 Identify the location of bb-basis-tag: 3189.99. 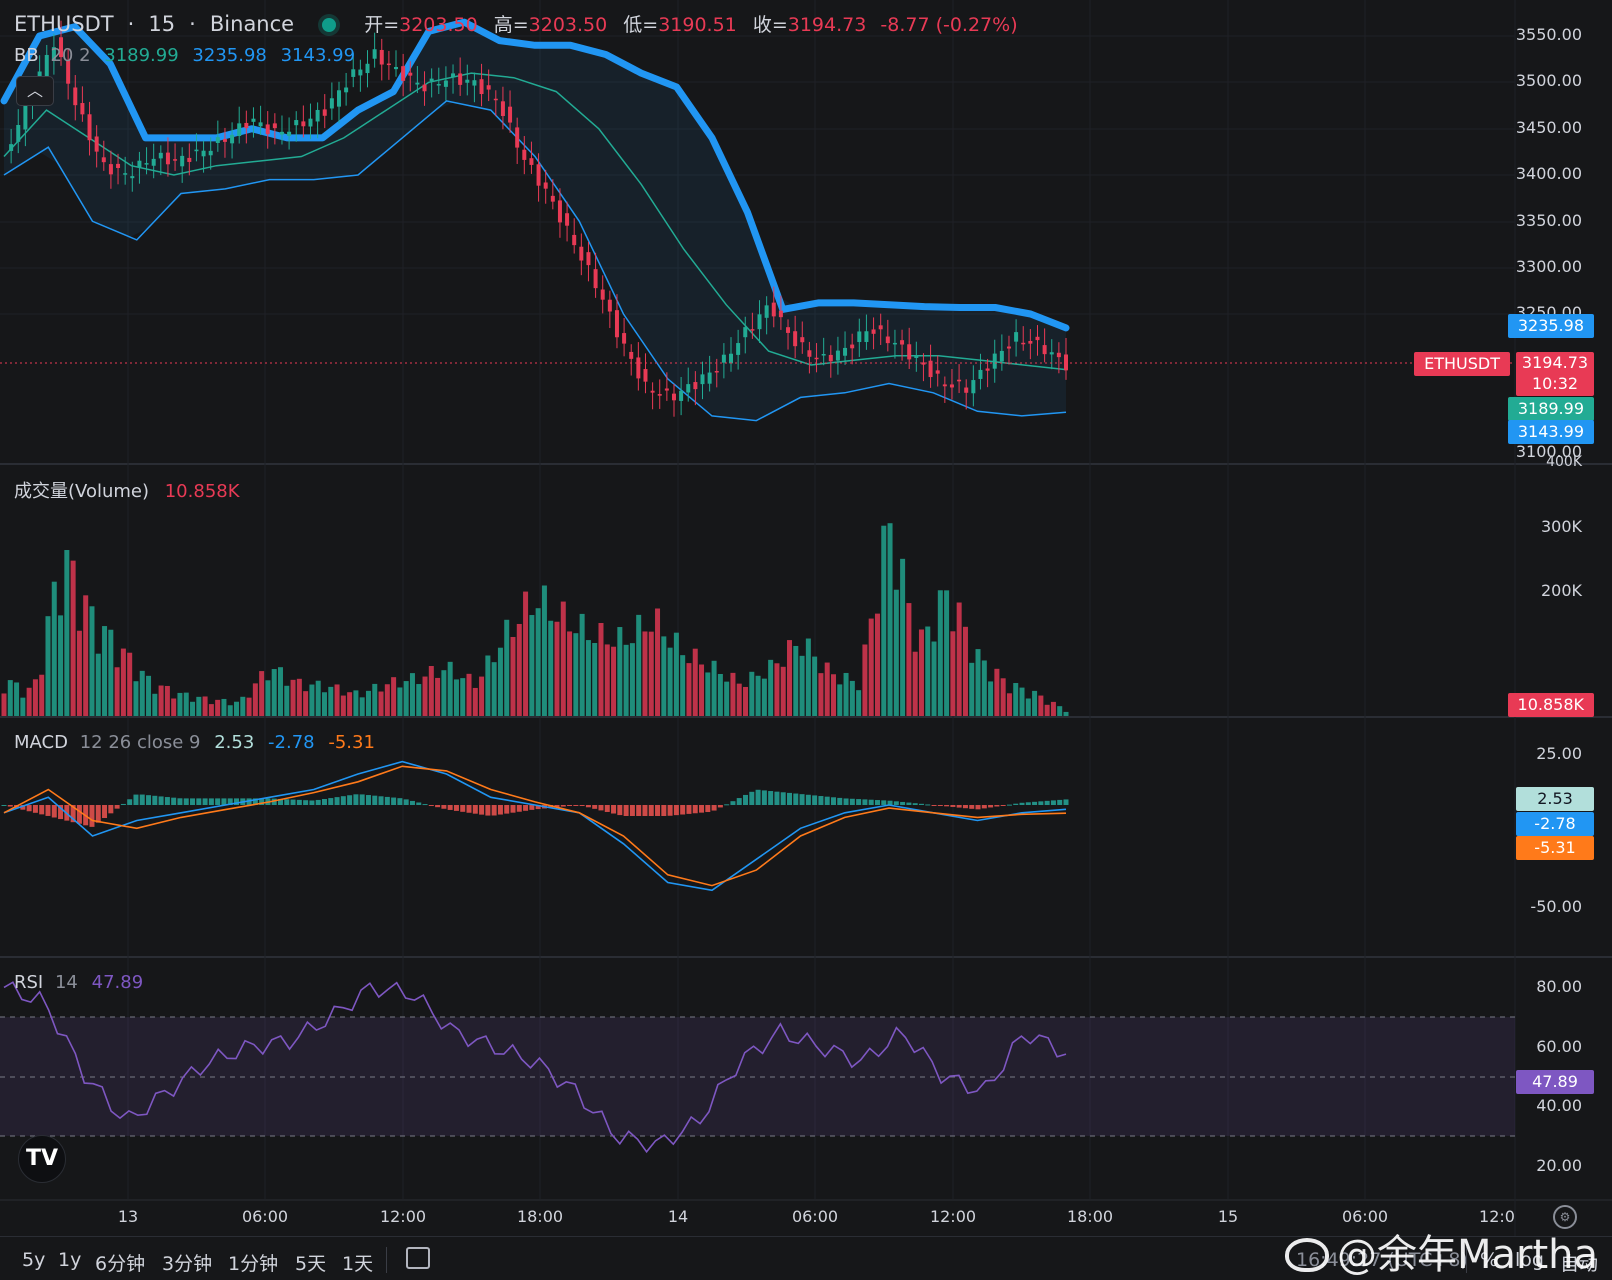
(1550, 409).